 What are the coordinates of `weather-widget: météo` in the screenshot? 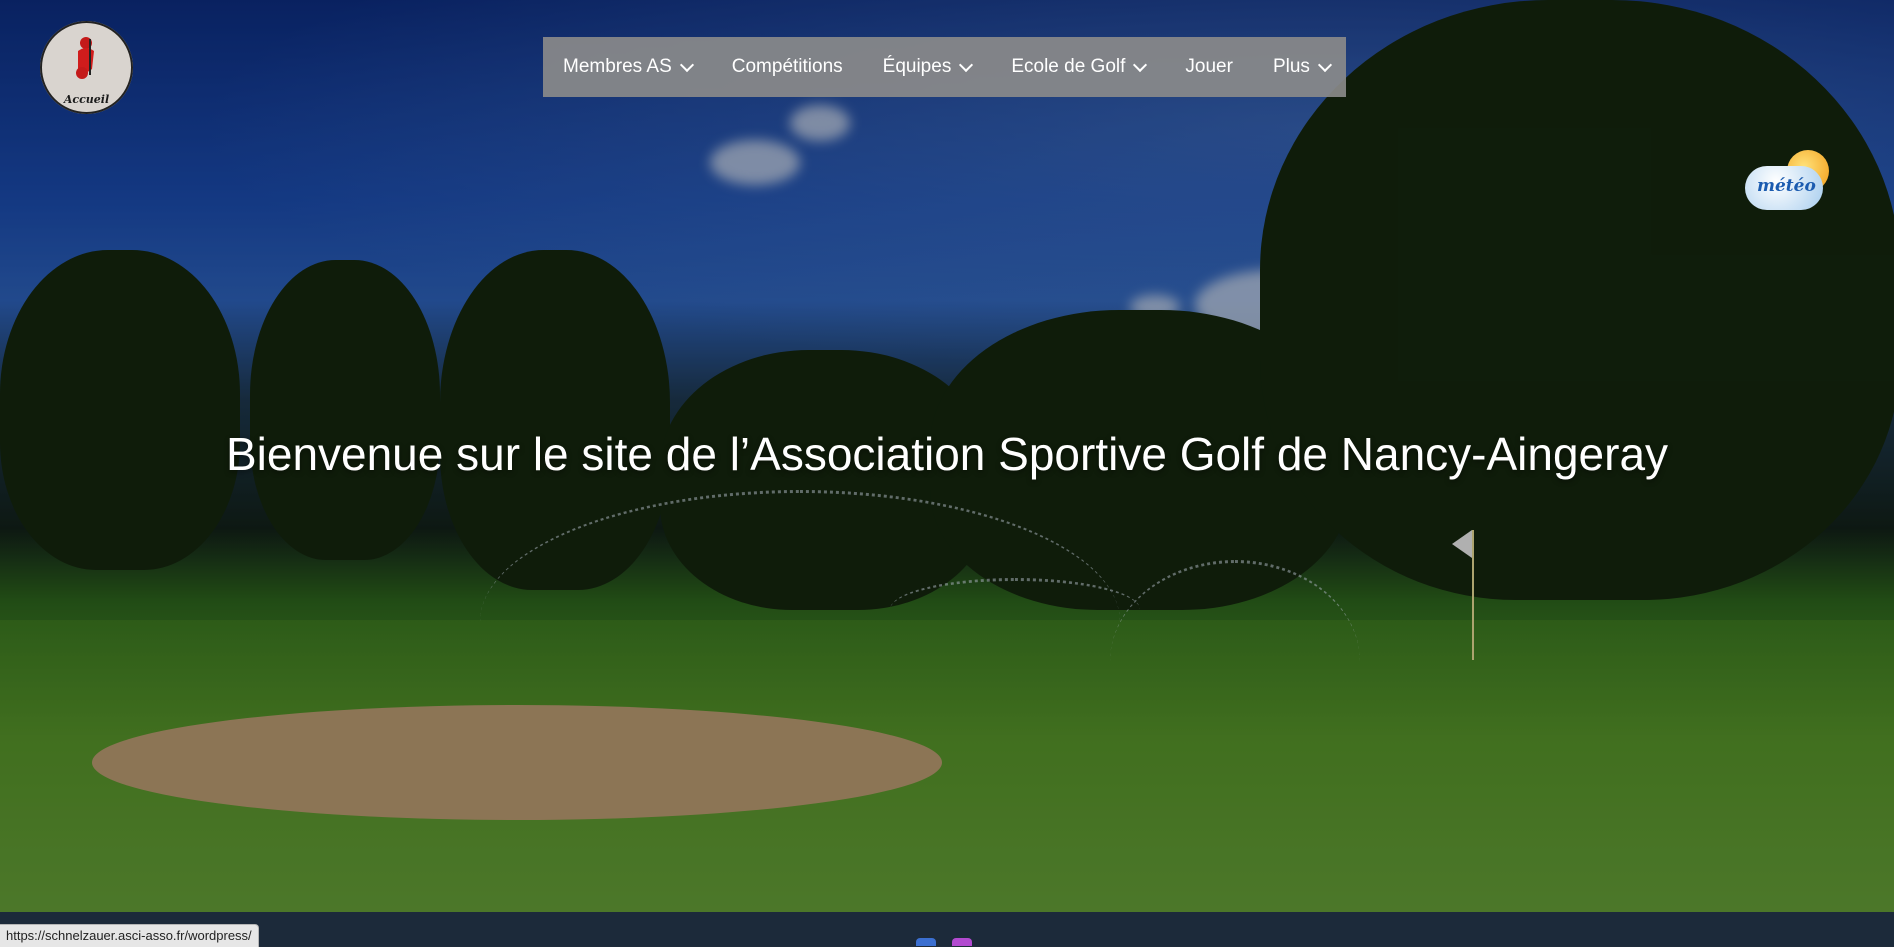 It's located at (1790, 183).